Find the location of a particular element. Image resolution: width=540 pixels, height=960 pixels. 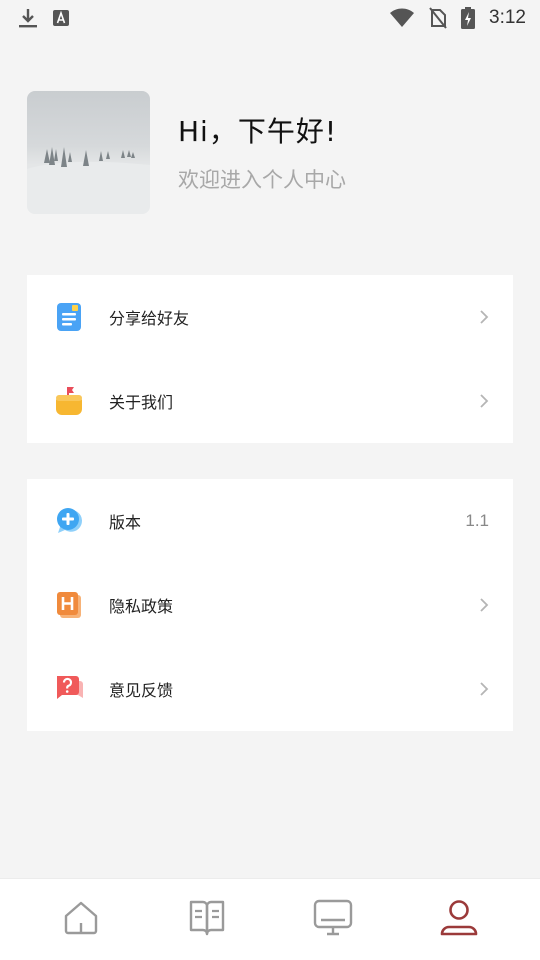

book-icon is located at coordinates (207, 920).